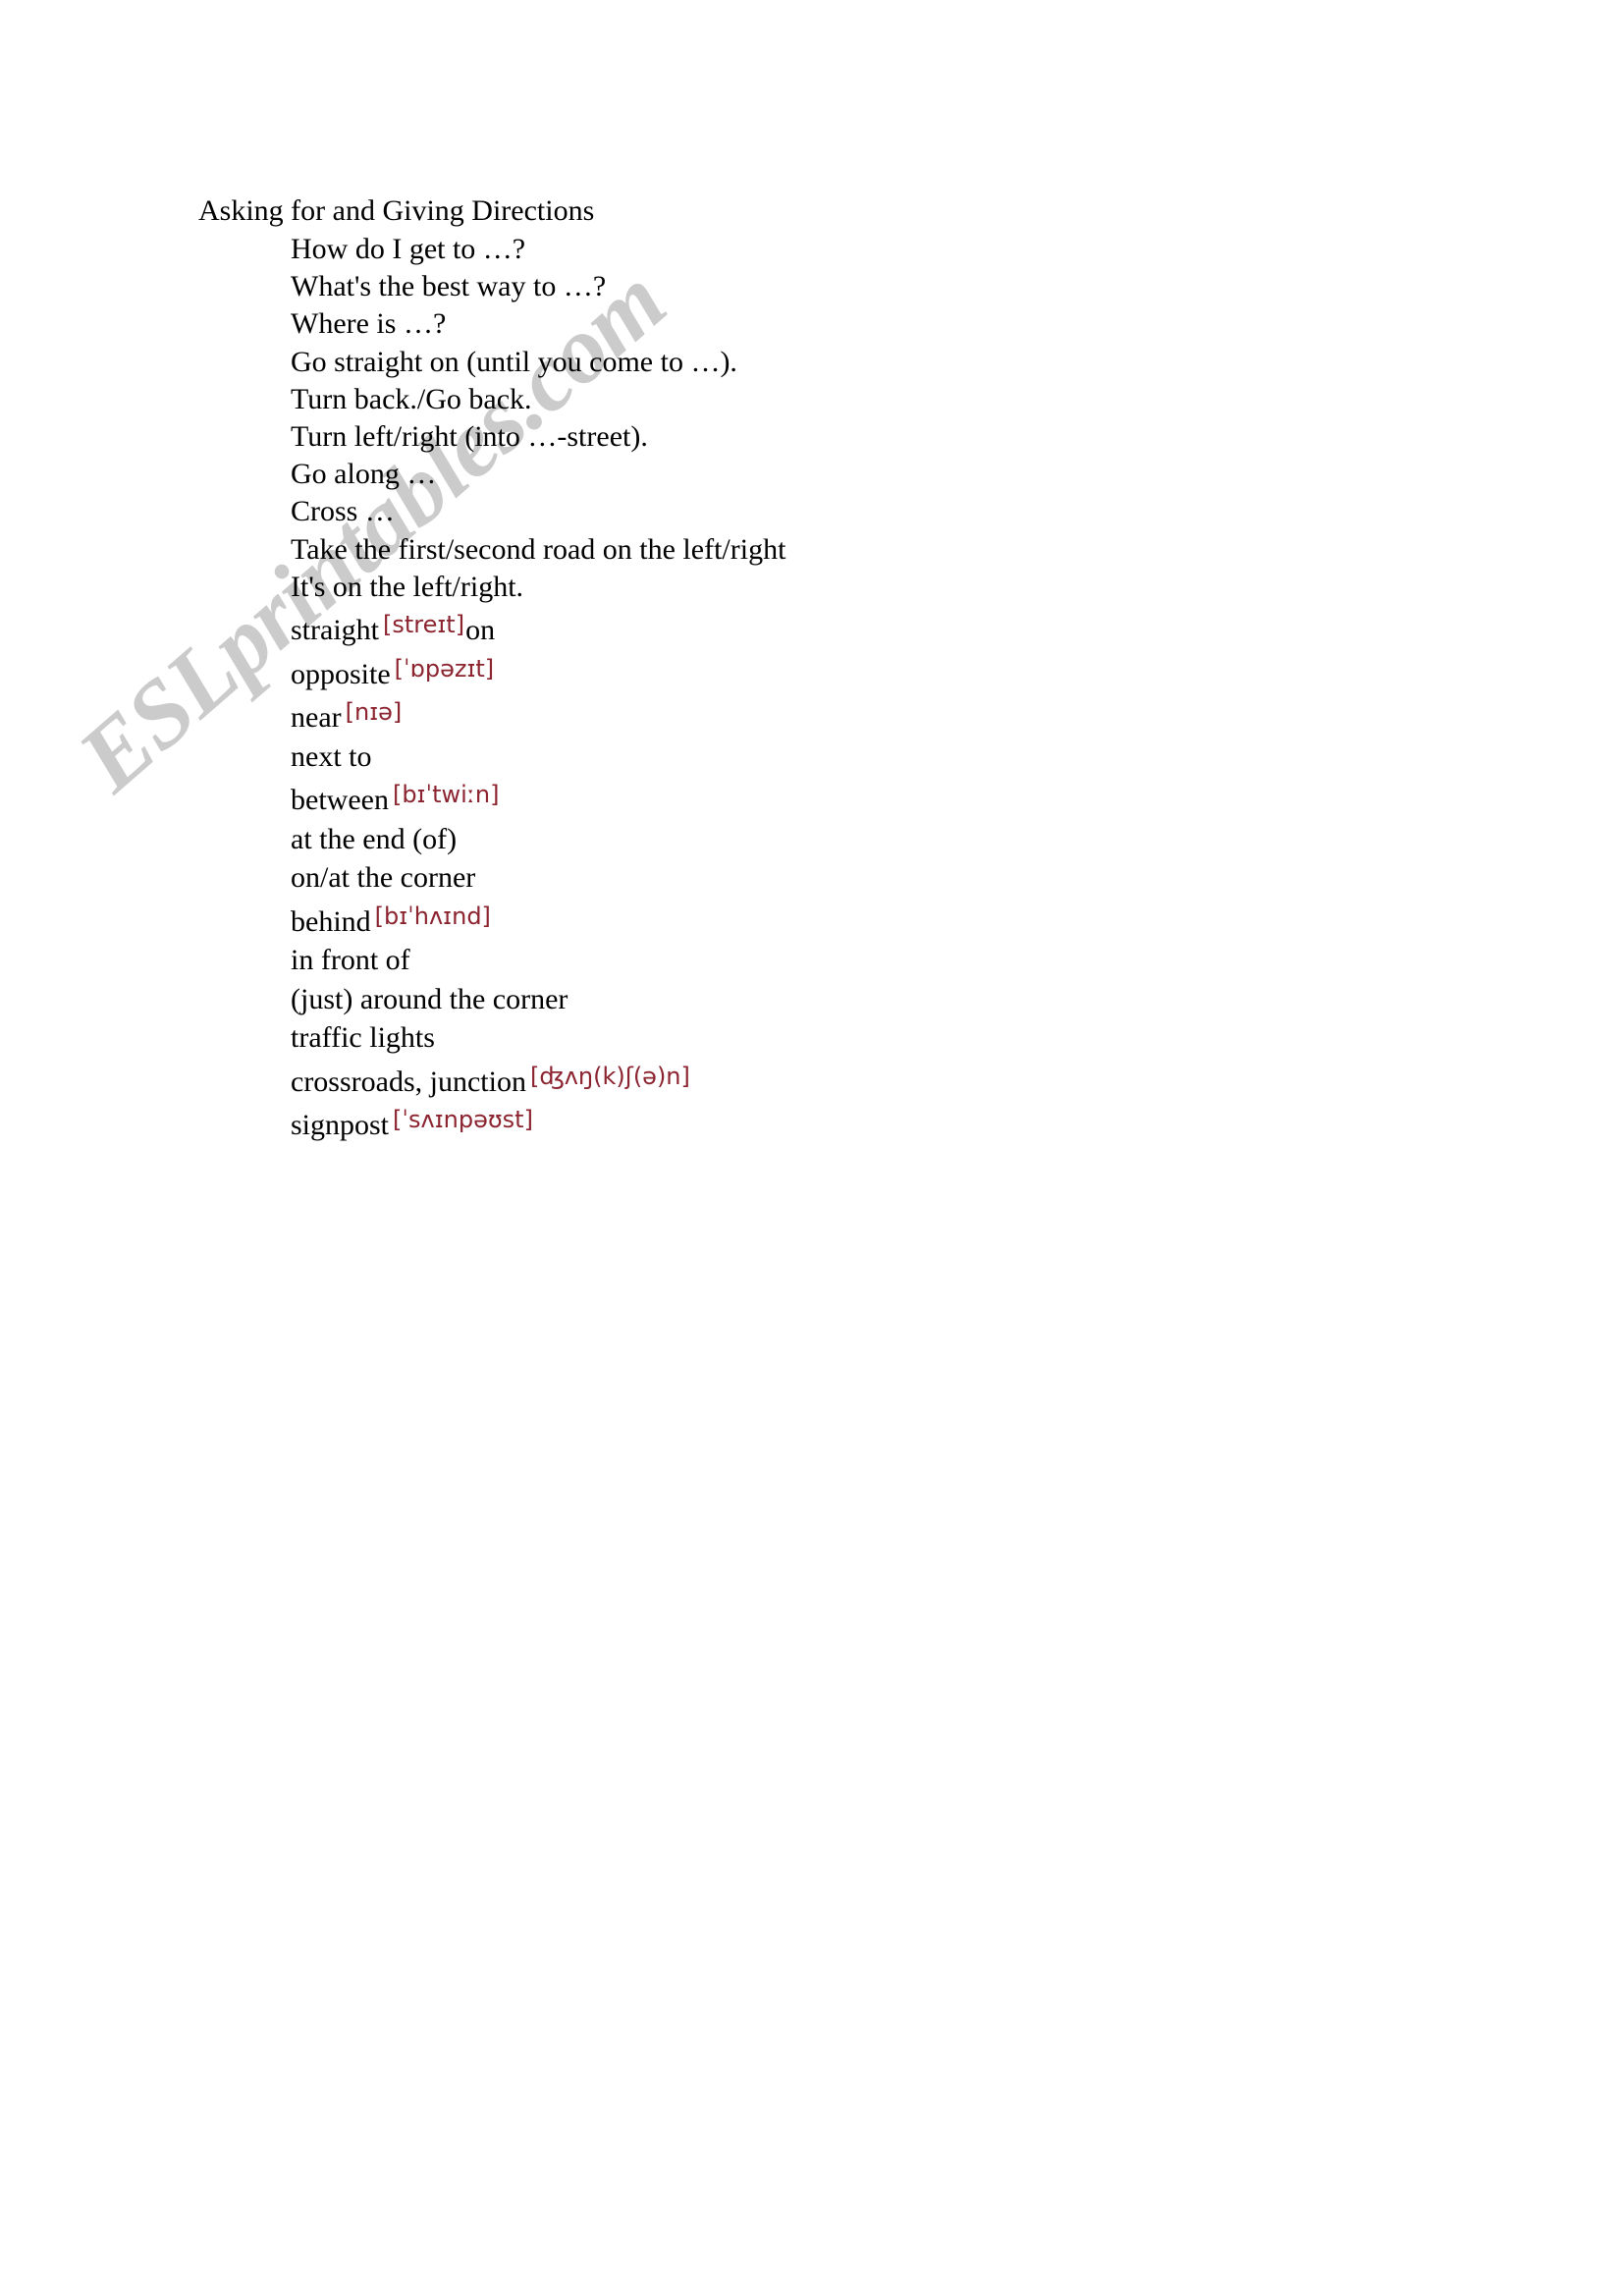  I want to click on vocabulary-term: at the end (of), so click(374, 838).